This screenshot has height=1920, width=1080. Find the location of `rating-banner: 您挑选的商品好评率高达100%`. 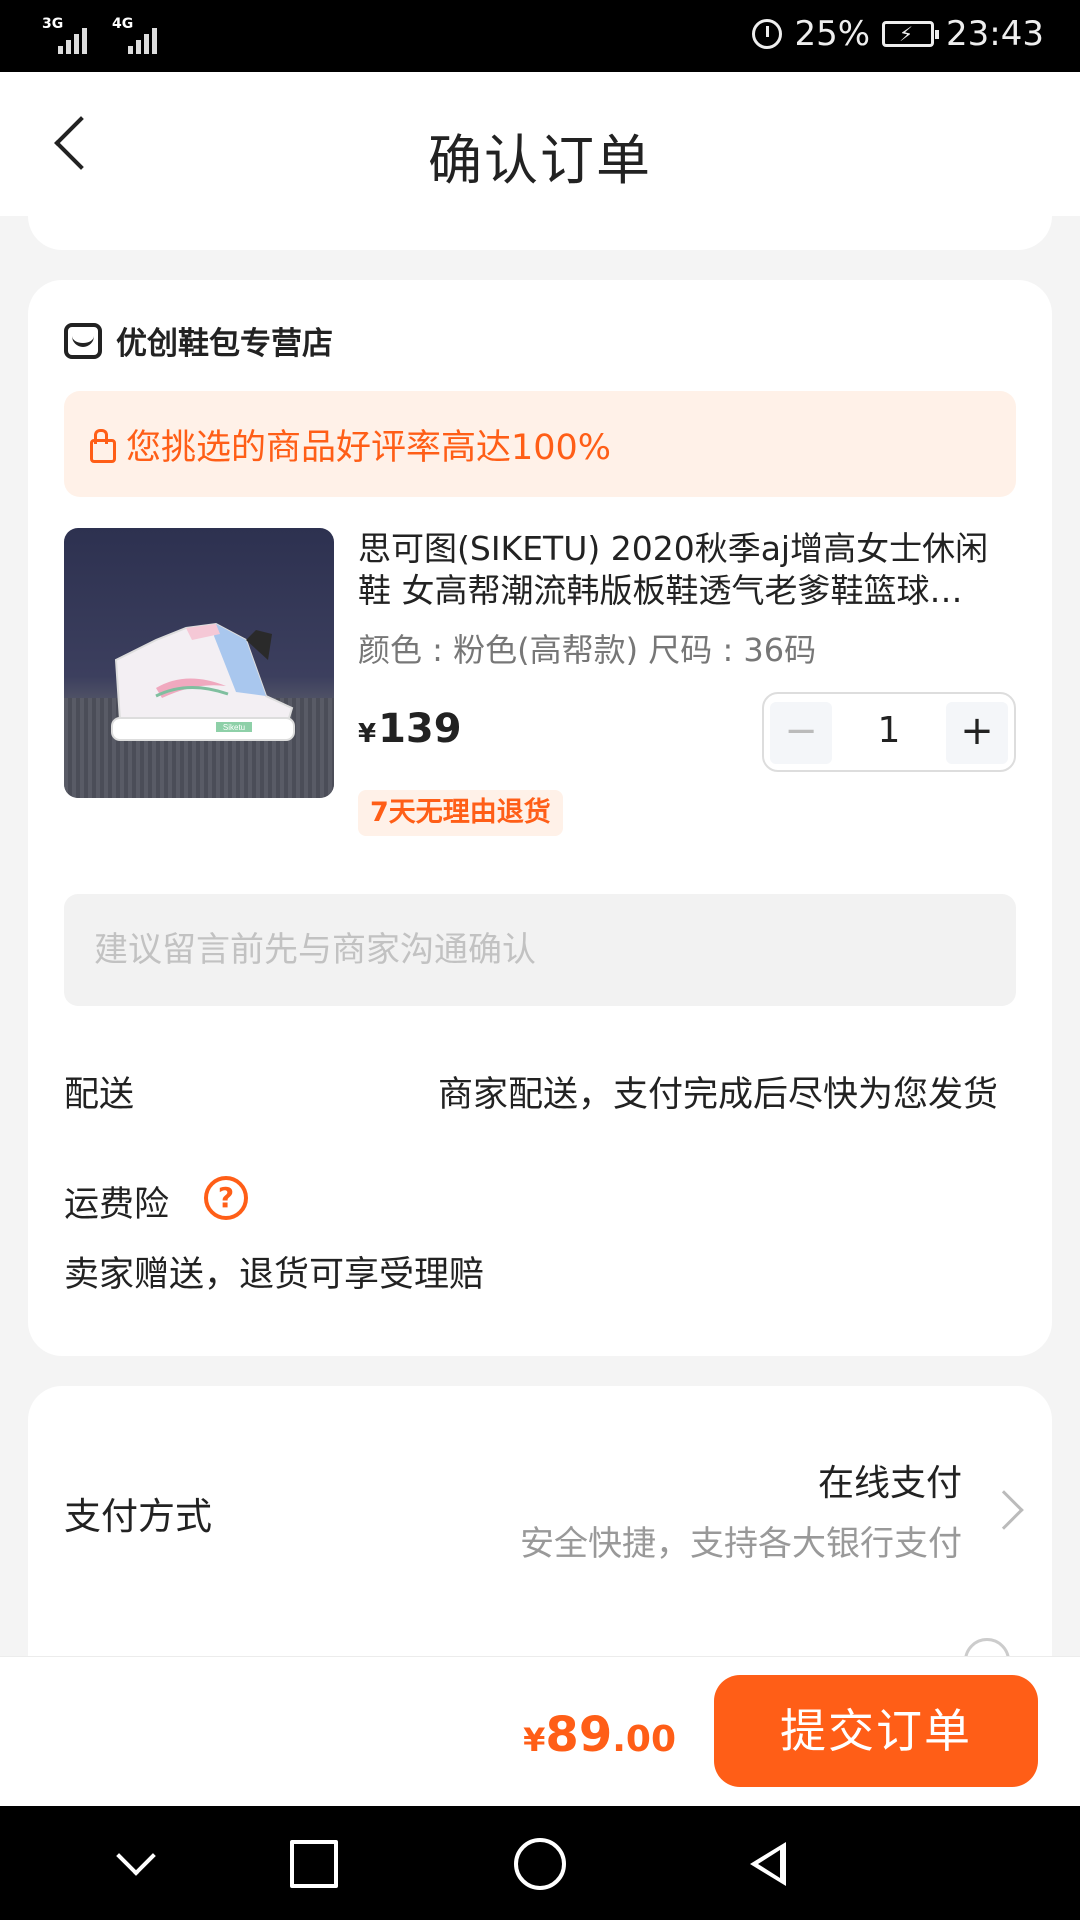

rating-banner: 您挑选的商品好评率高达100% is located at coordinates (540, 444).